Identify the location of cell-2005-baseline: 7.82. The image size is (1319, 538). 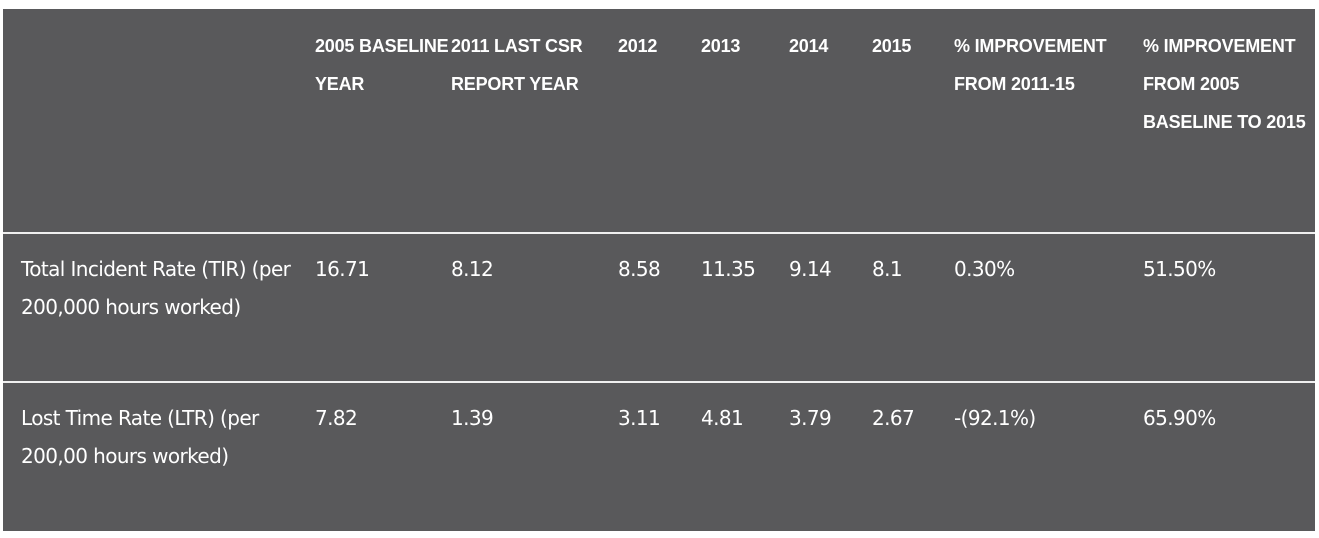
(336, 418).